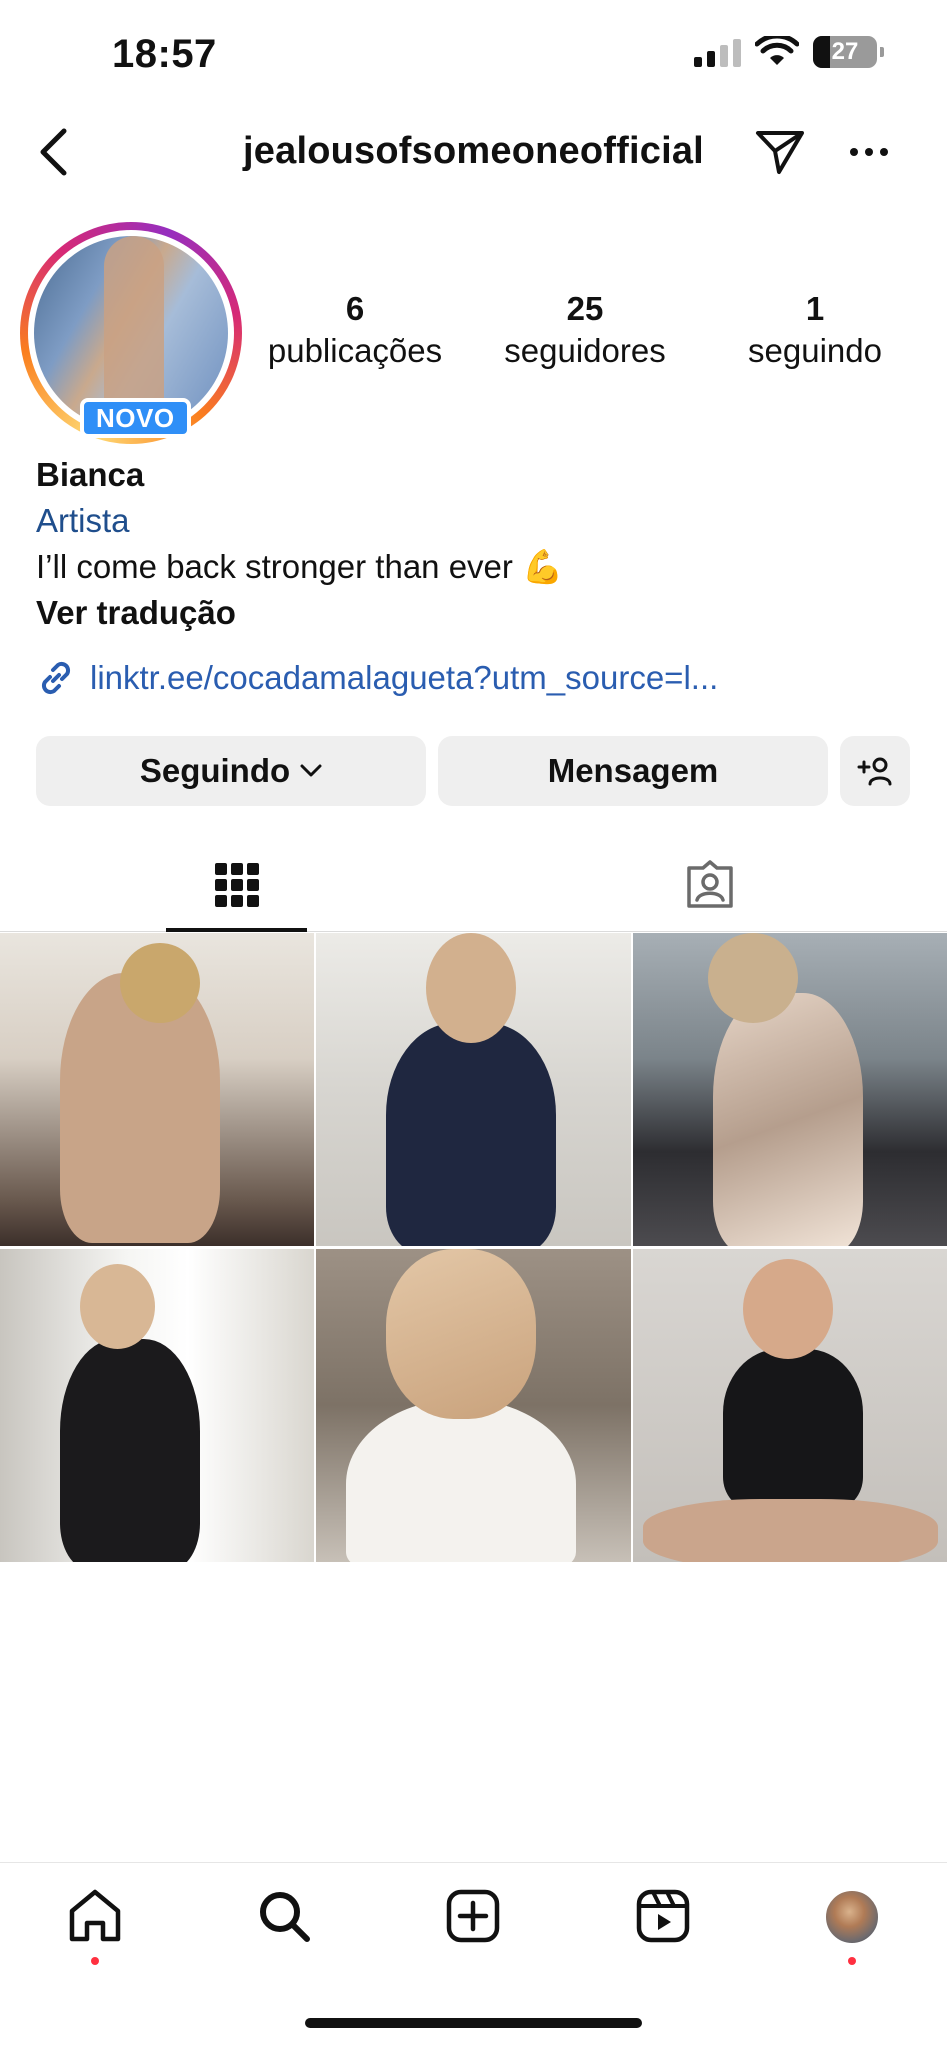 Image resolution: width=947 pixels, height=2048 pixels. Describe the element at coordinates (473, 1916) in the screenshot. I see `new-post-icon` at that location.